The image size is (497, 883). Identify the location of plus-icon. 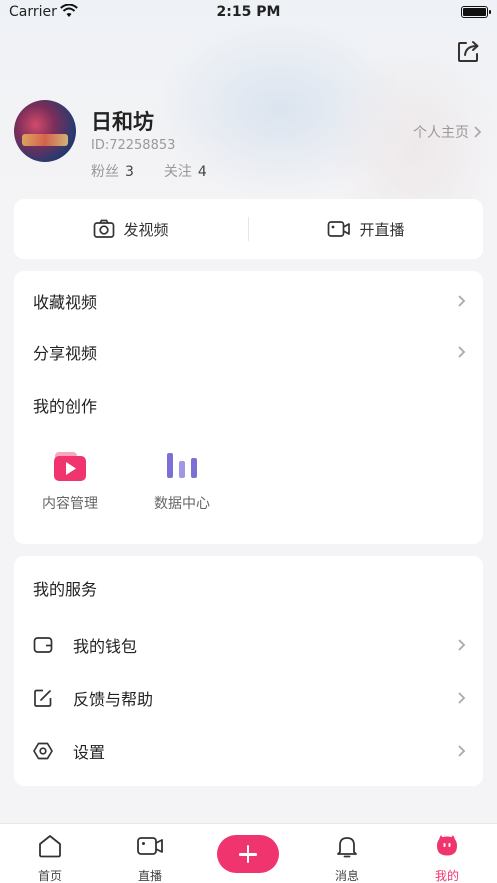
(248, 854).